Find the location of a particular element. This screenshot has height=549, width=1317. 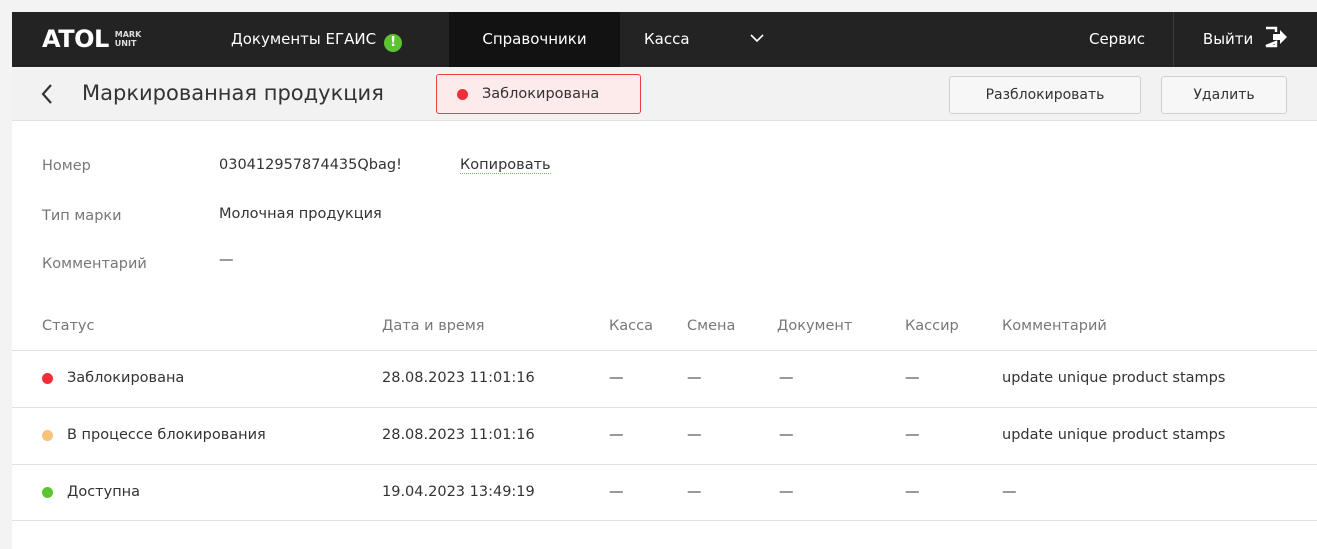

column-header-kassa: Касса is located at coordinates (631, 326).